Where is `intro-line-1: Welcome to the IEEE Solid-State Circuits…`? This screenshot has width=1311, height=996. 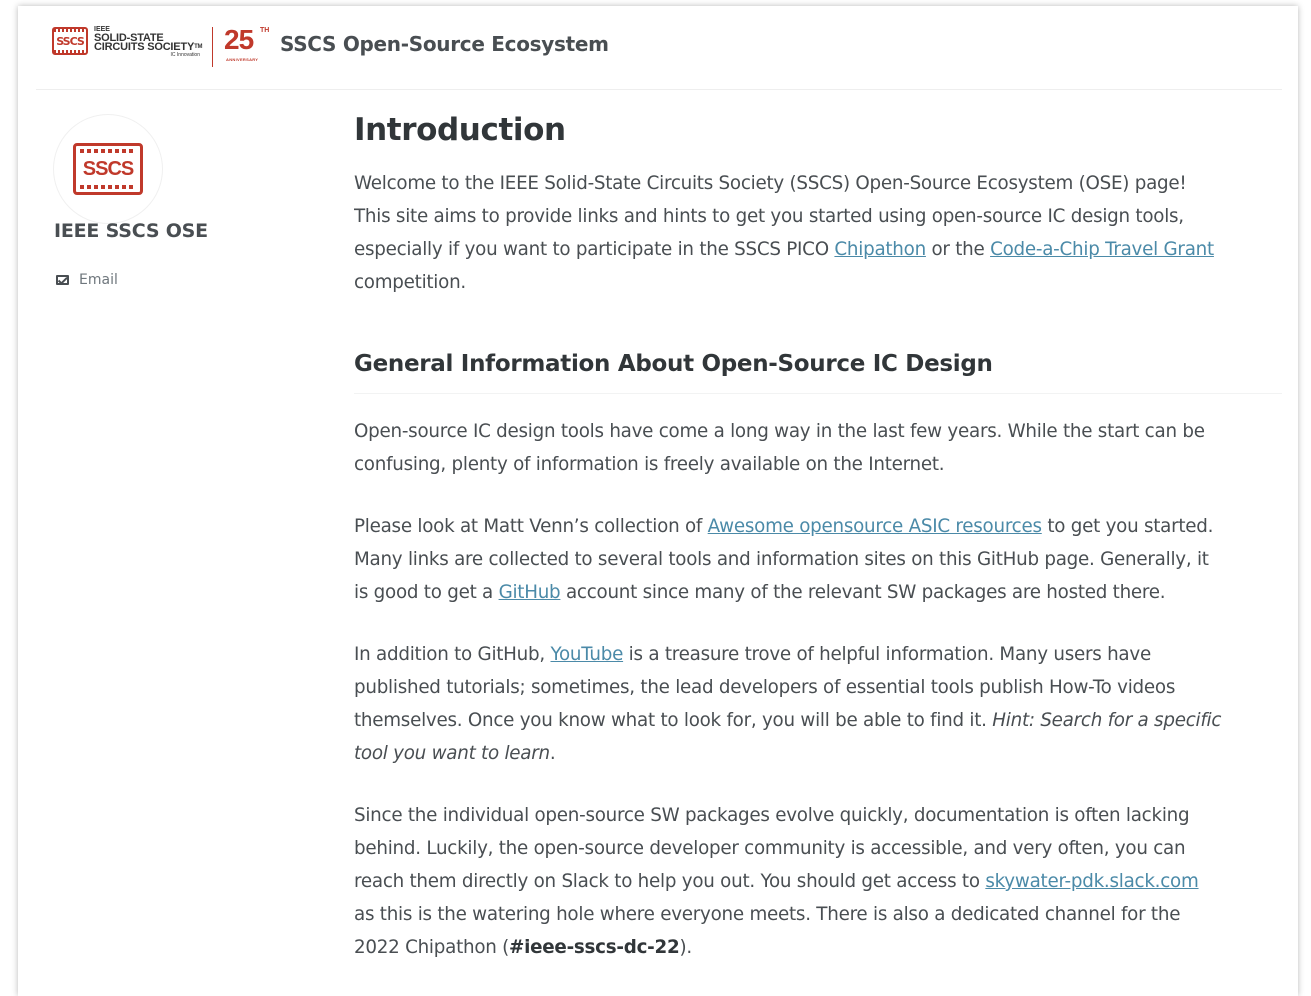 intro-line-1: Welcome to the IEEE Solid-State Circuits… is located at coordinates (770, 183).